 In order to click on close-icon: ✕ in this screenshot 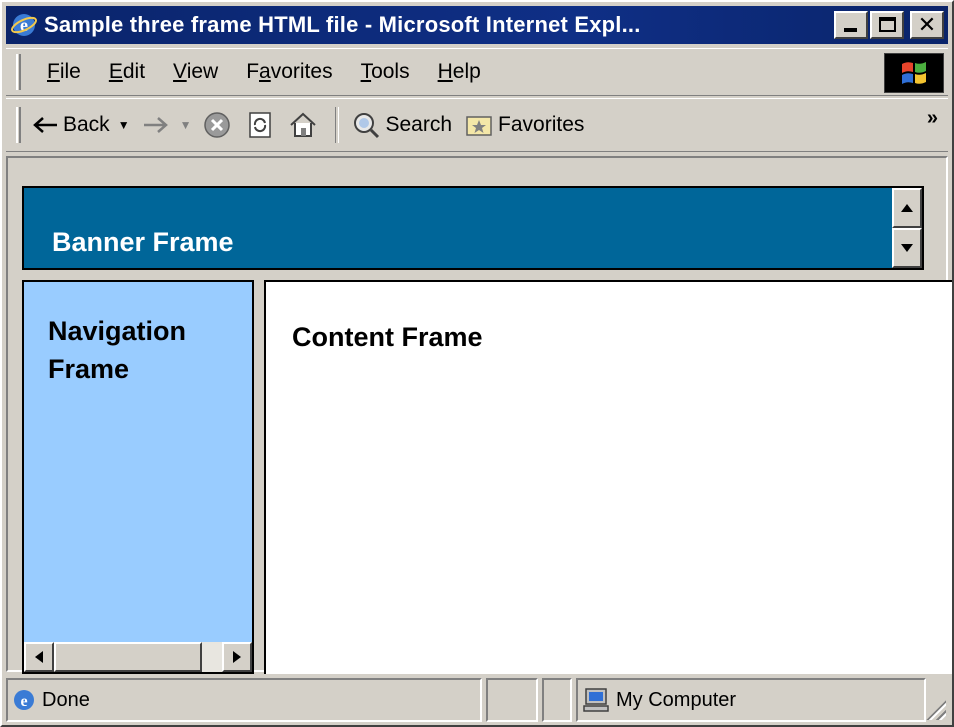, I will do `click(927, 24)`.